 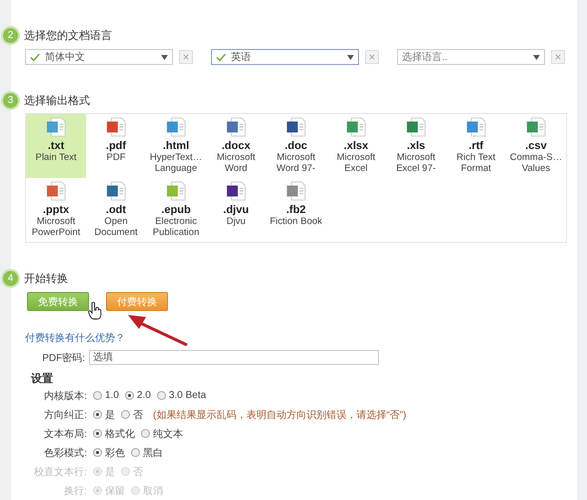 I want to click on format-option: .rtf Rich Text Format, so click(x=476, y=146).